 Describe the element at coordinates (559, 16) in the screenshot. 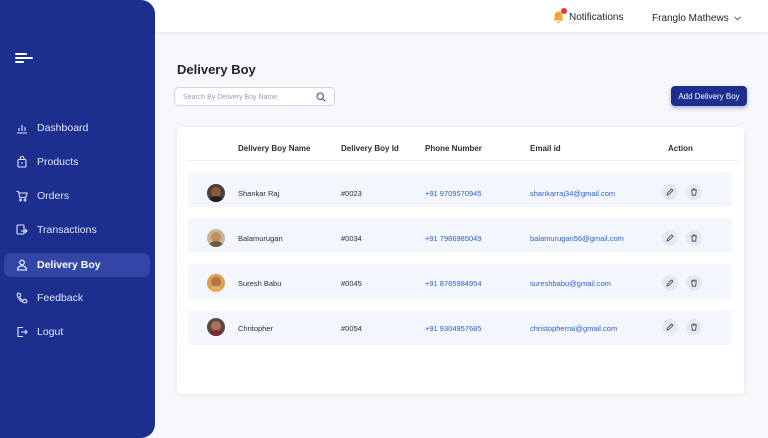

I see `bell-icon` at that location.